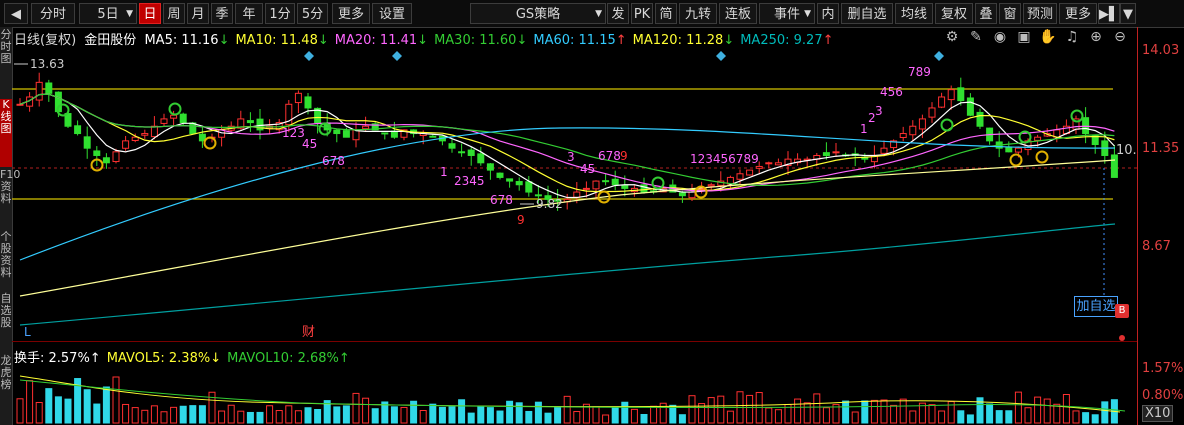 The image size is (1184, 425). What do you see at coordinates (549, 204) in the screenshot?
I see `low-price-label: 9.82` at bounding box center [549, 204].